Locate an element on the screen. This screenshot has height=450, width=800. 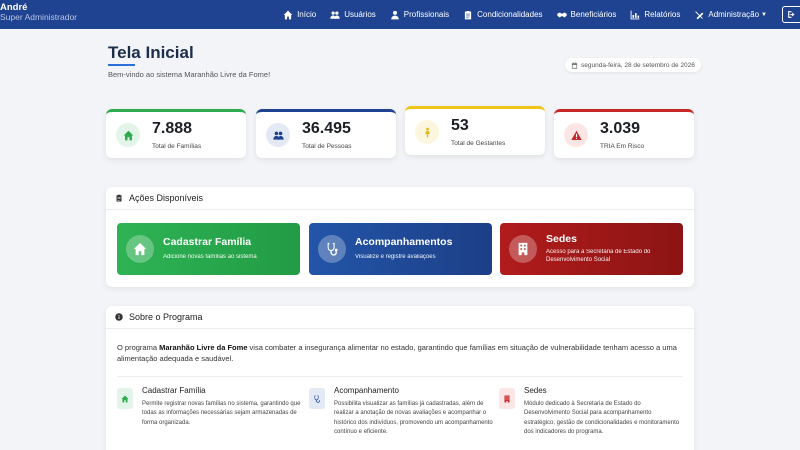
page-title: Tela Inicial is located at coordinates (151, 52).